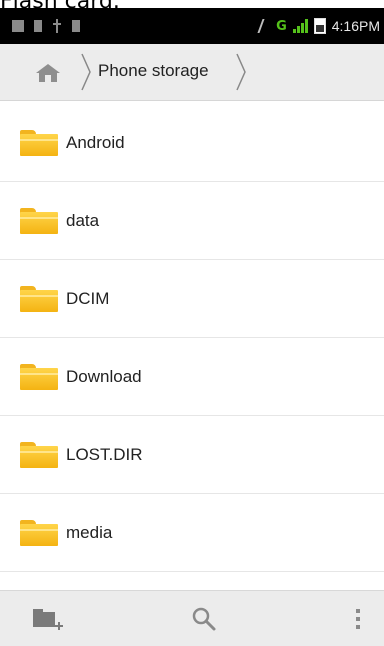 The height and width of the screenshot is (646, 384). I want to click on bottom-toolbar, so click(192, 618).